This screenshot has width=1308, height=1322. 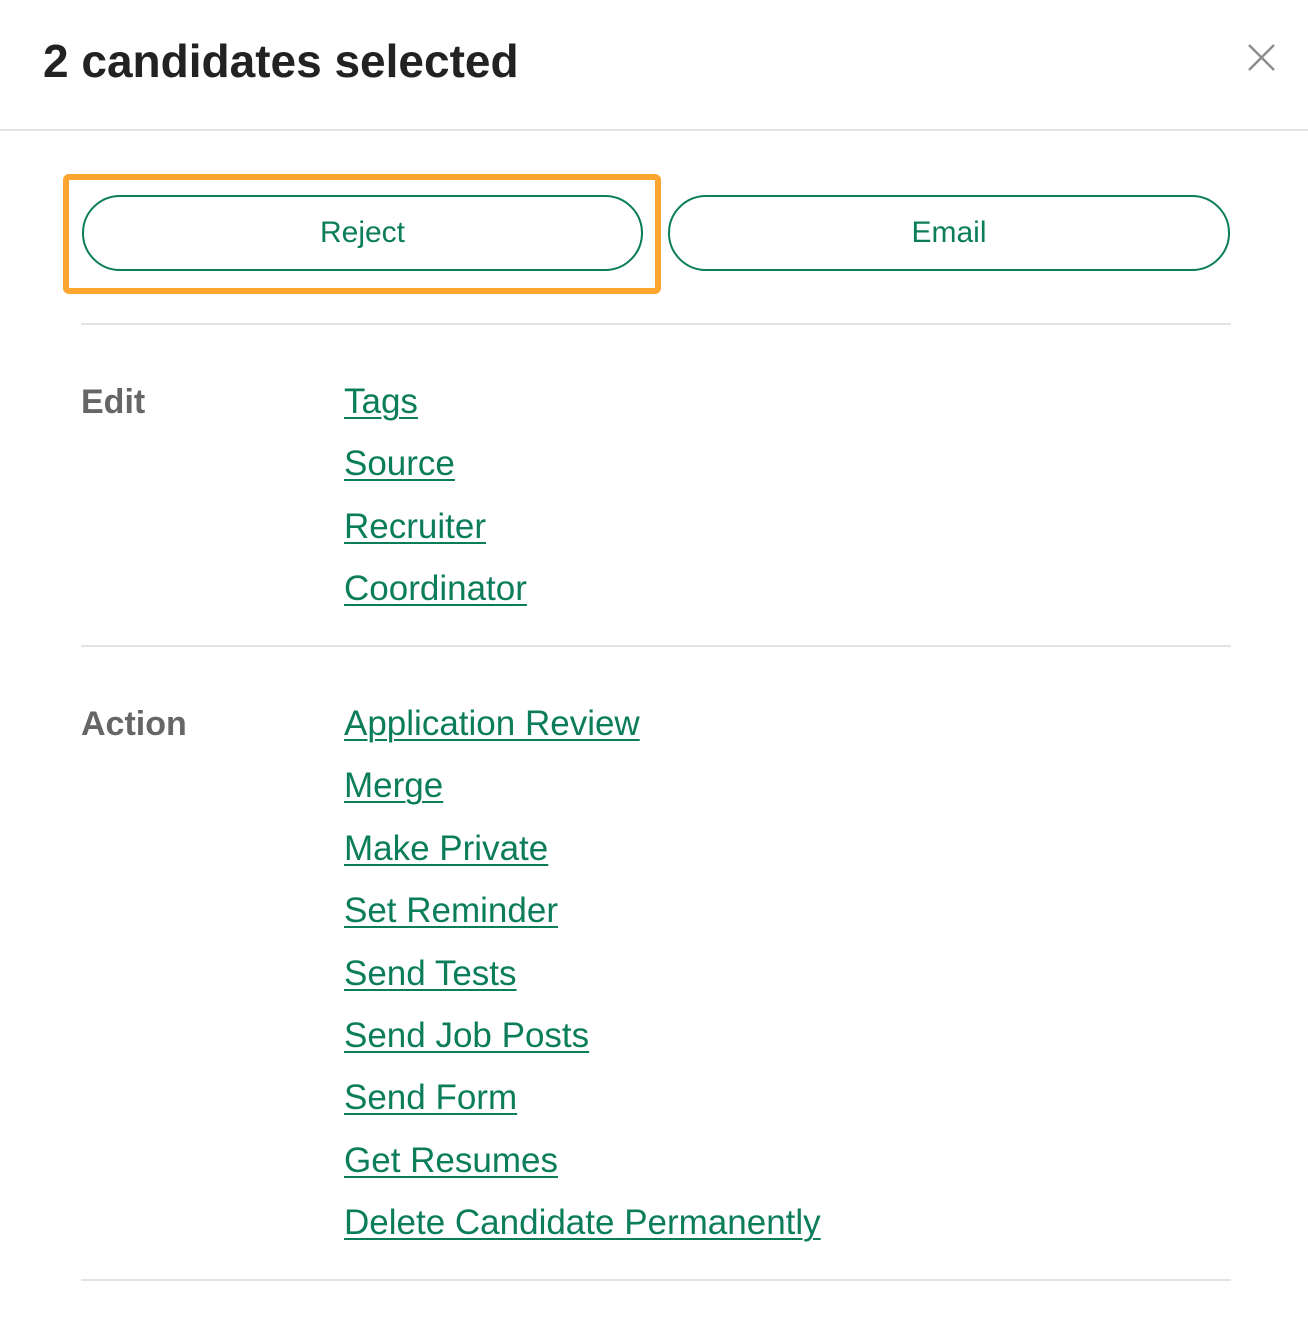 What do you see at coordinates (399, 463) in the screenshot?
I see `link-source: Source` at bounding box center [399, 463].